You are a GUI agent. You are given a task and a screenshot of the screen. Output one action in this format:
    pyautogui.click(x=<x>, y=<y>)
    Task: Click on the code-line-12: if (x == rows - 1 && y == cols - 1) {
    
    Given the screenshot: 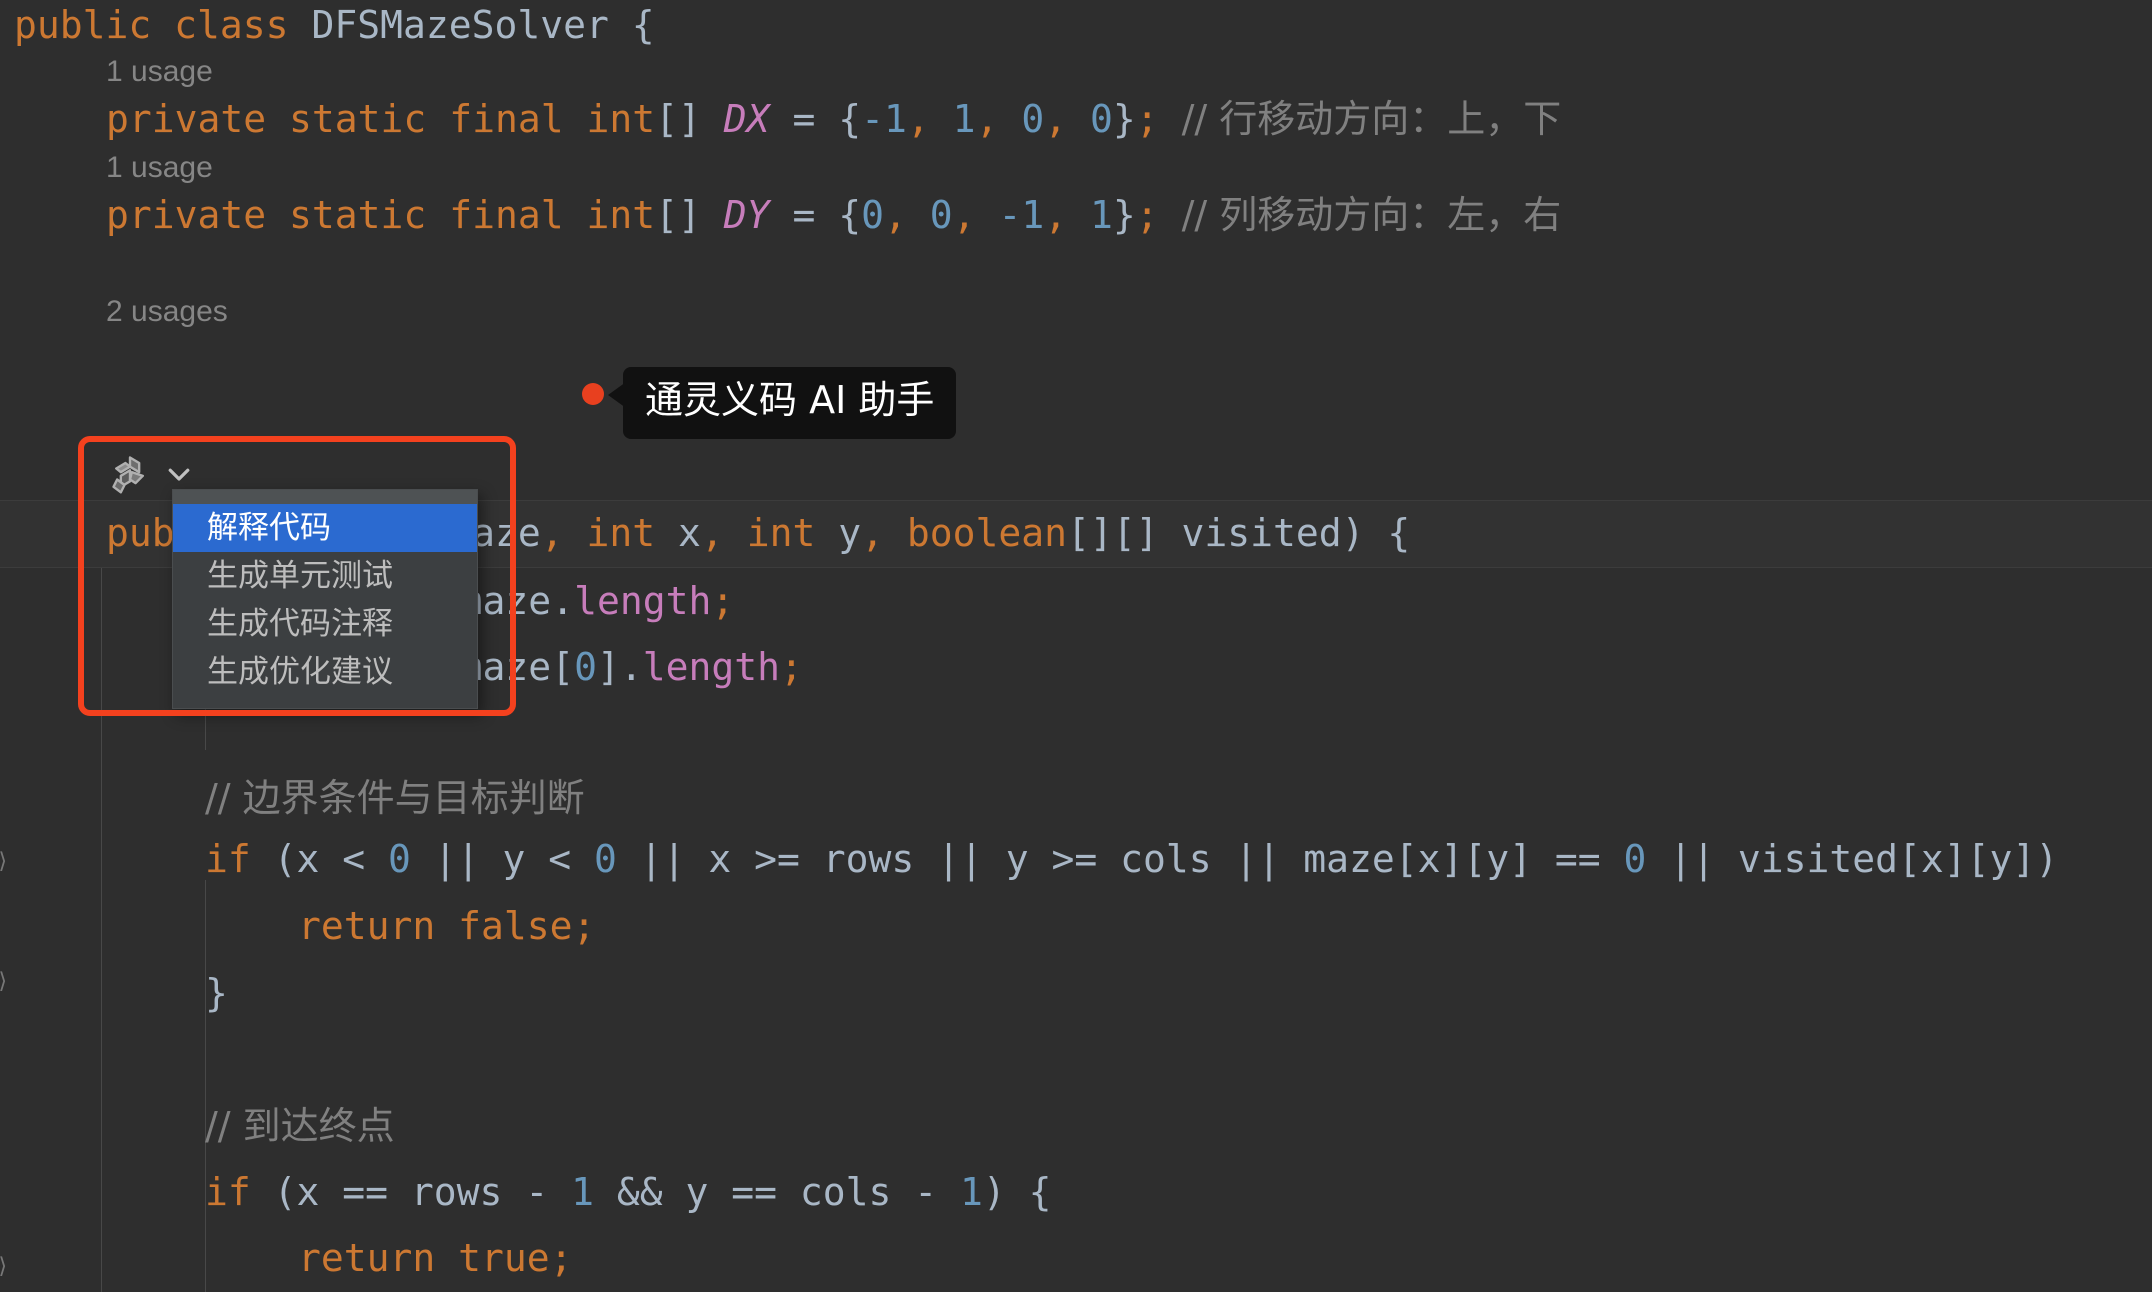 What is the action you would take?
    pyautogui.click(x=1076, y=1192)
    